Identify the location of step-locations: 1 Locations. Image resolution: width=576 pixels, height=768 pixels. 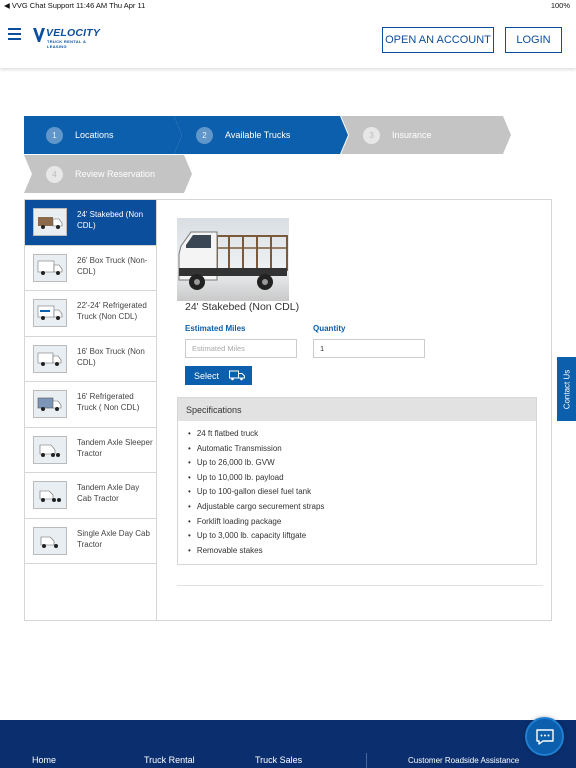
(103, 135).